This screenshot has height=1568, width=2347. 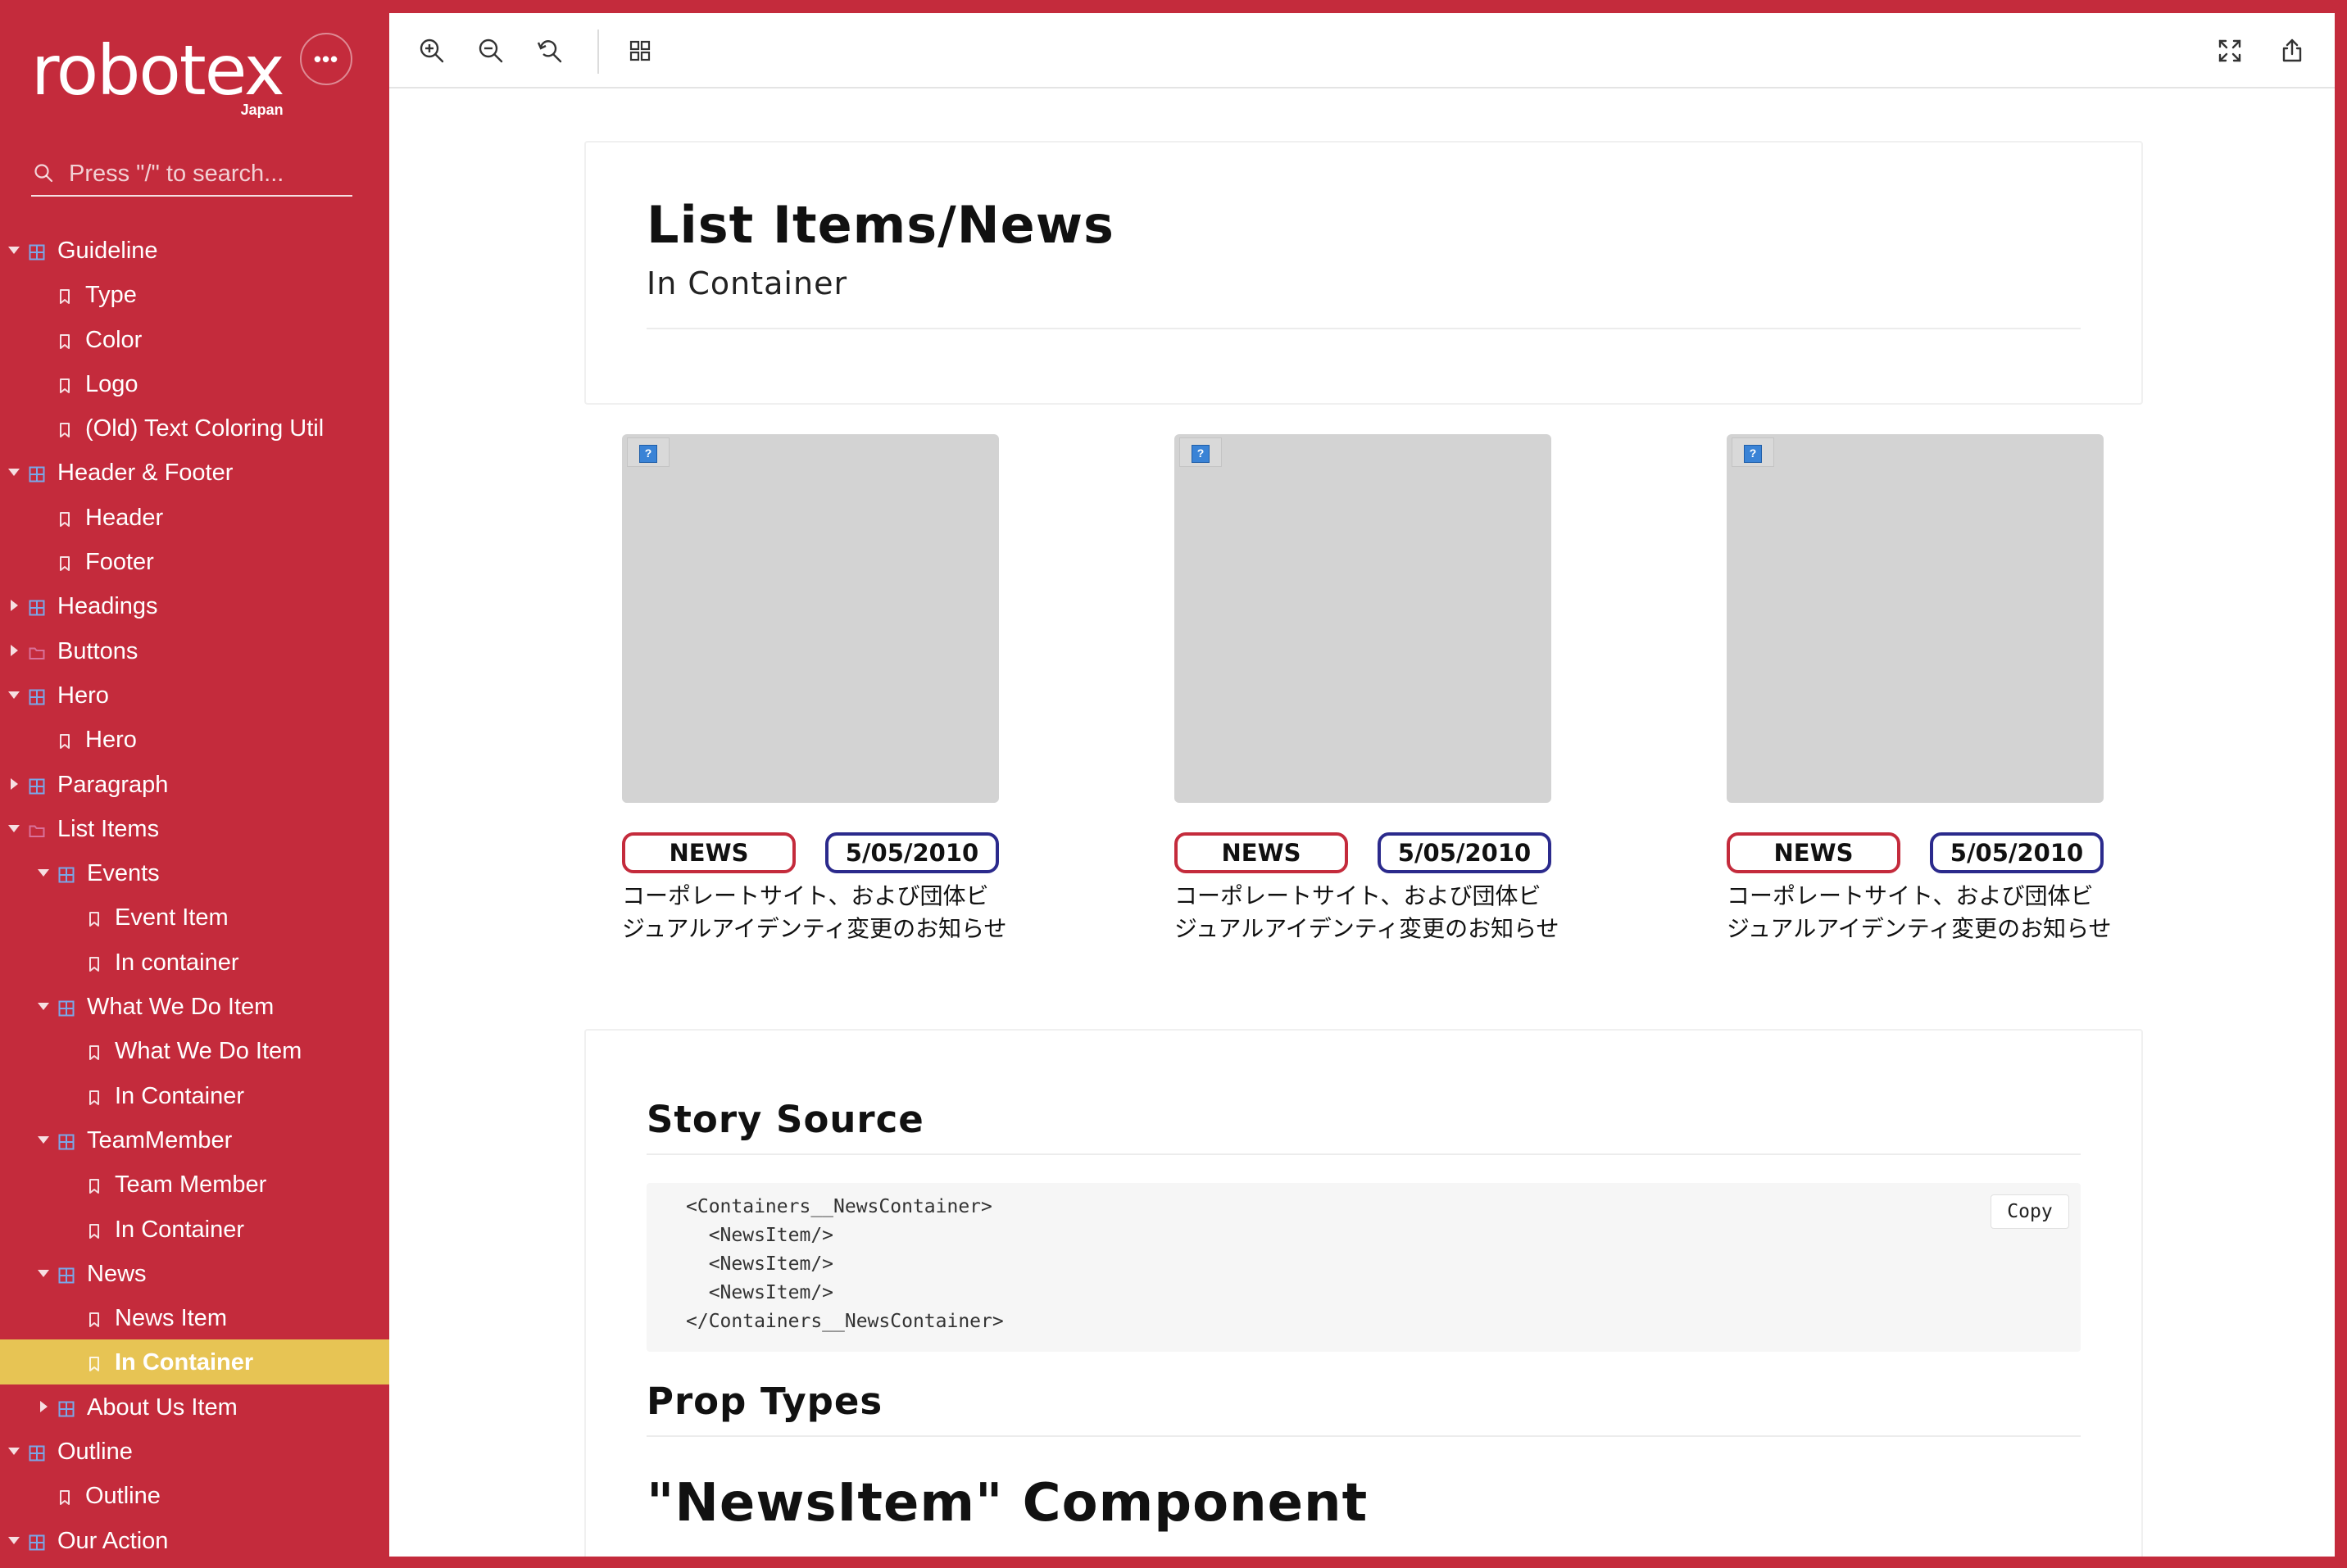 What do you see at coordinates (111, 383) in the screenshot?
I see `sidebar-item-label: Logo` at bounding box center [111, 383].